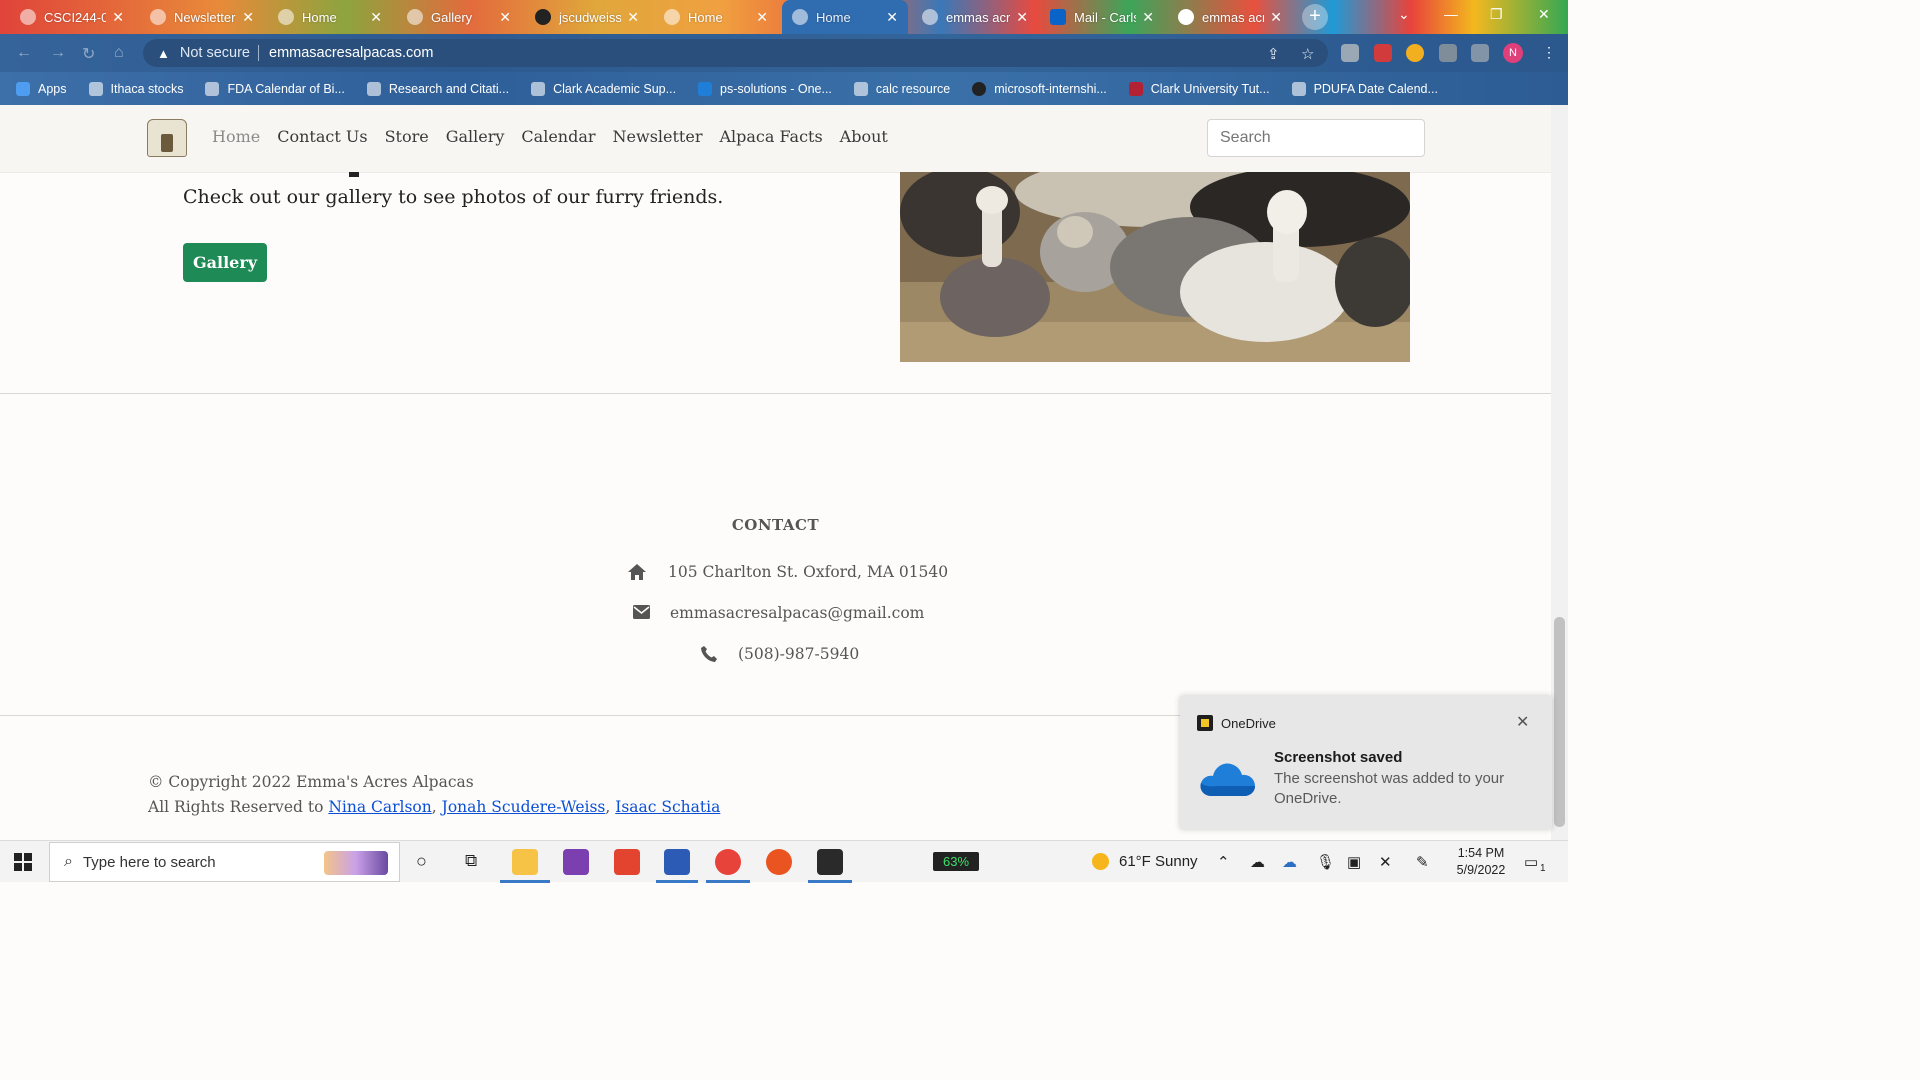 Image resolution: width=1920 pixels, height=1080 pixels. What do you see at coordinates (770, 136) in the screenshot?
I see `nav-alpaca-facts: Alpaca Facts` at bounding box center [770, 136].